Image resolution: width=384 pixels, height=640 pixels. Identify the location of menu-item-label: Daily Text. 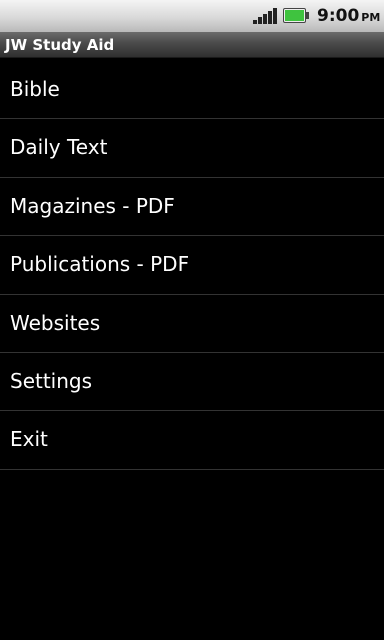
(59, 147).